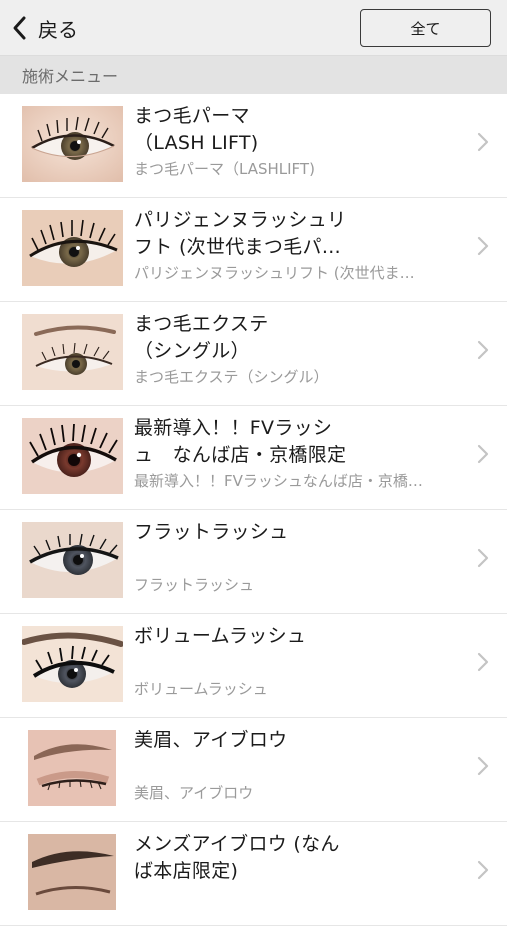 The height and width of the screenshot is (926, 507). I want to click on menu-item-mens-eyebrow: メンズアイブロウ (なん ば本店限定), so click(253, 874).